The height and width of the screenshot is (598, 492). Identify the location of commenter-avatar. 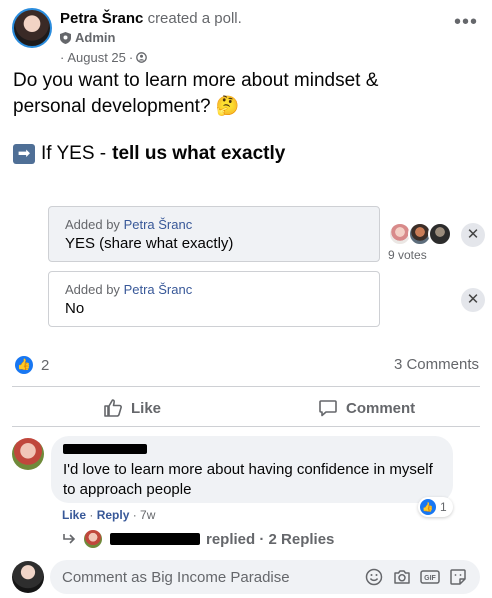
(28, 454).